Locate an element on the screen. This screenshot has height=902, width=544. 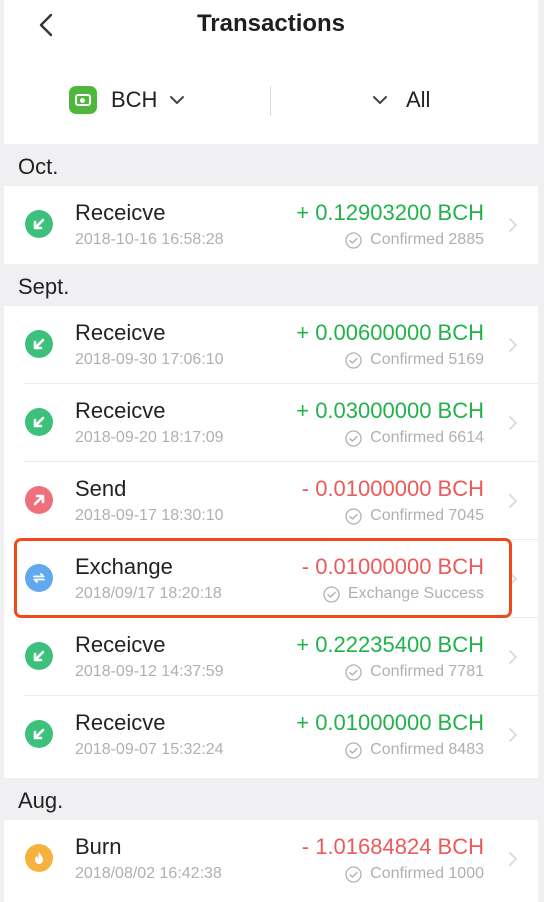
transaction-time: 2018-09-30 17:06:10 is located at coordinates (149, 359).